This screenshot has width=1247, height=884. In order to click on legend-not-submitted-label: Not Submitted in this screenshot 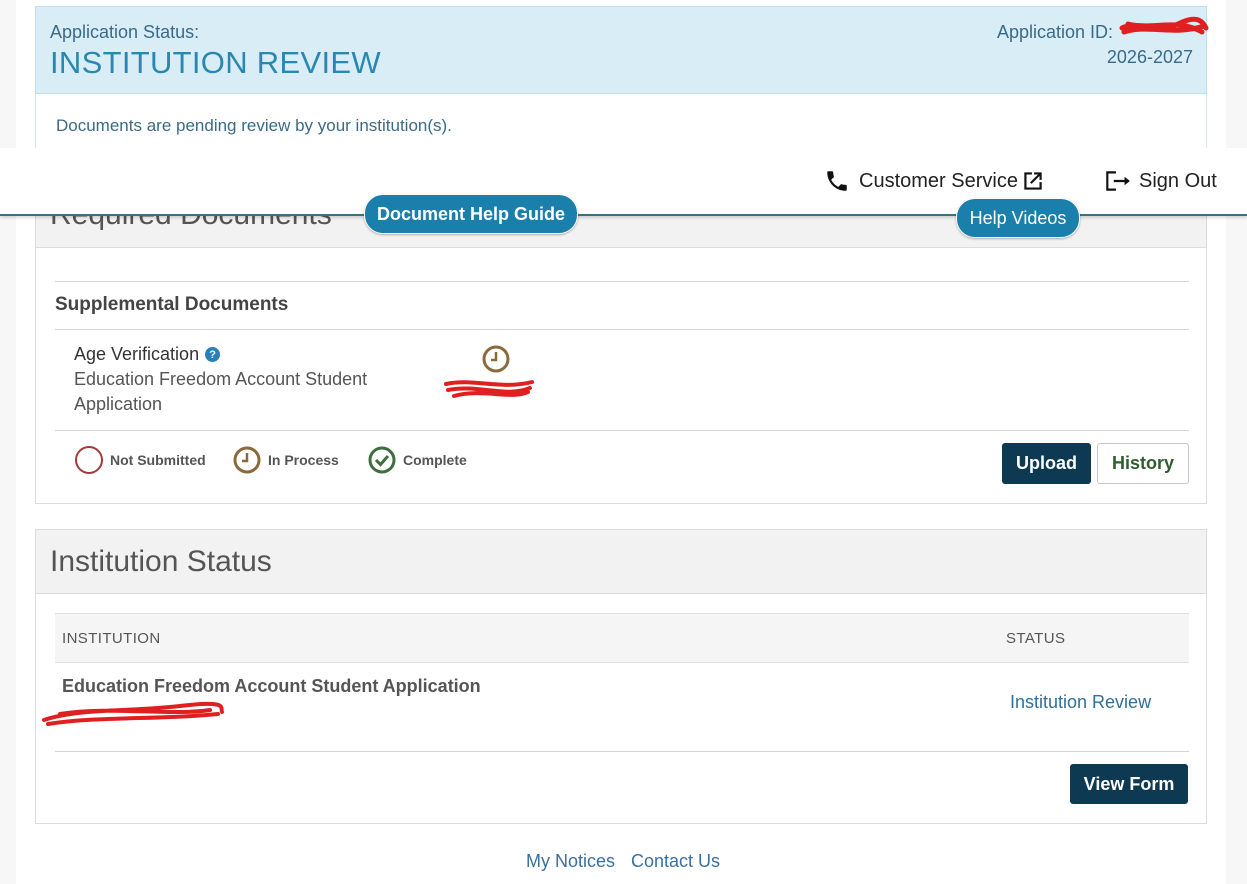, I will do `click(158, 460)`.